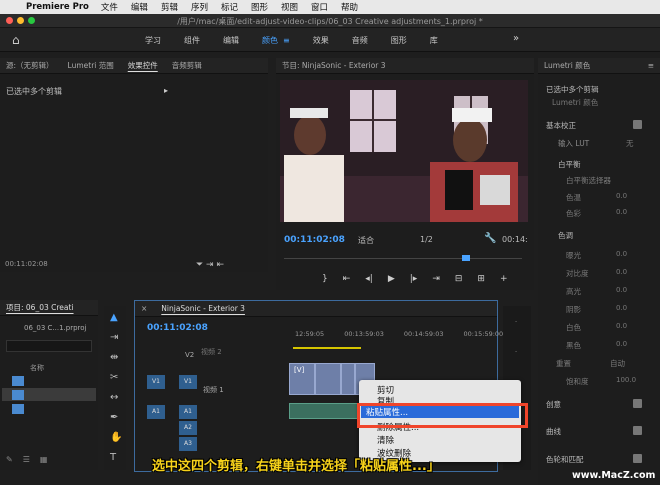  Describe the element at coordinates (321, 40) in the screenshot. I see `workspace-effects: 效果` at that location.